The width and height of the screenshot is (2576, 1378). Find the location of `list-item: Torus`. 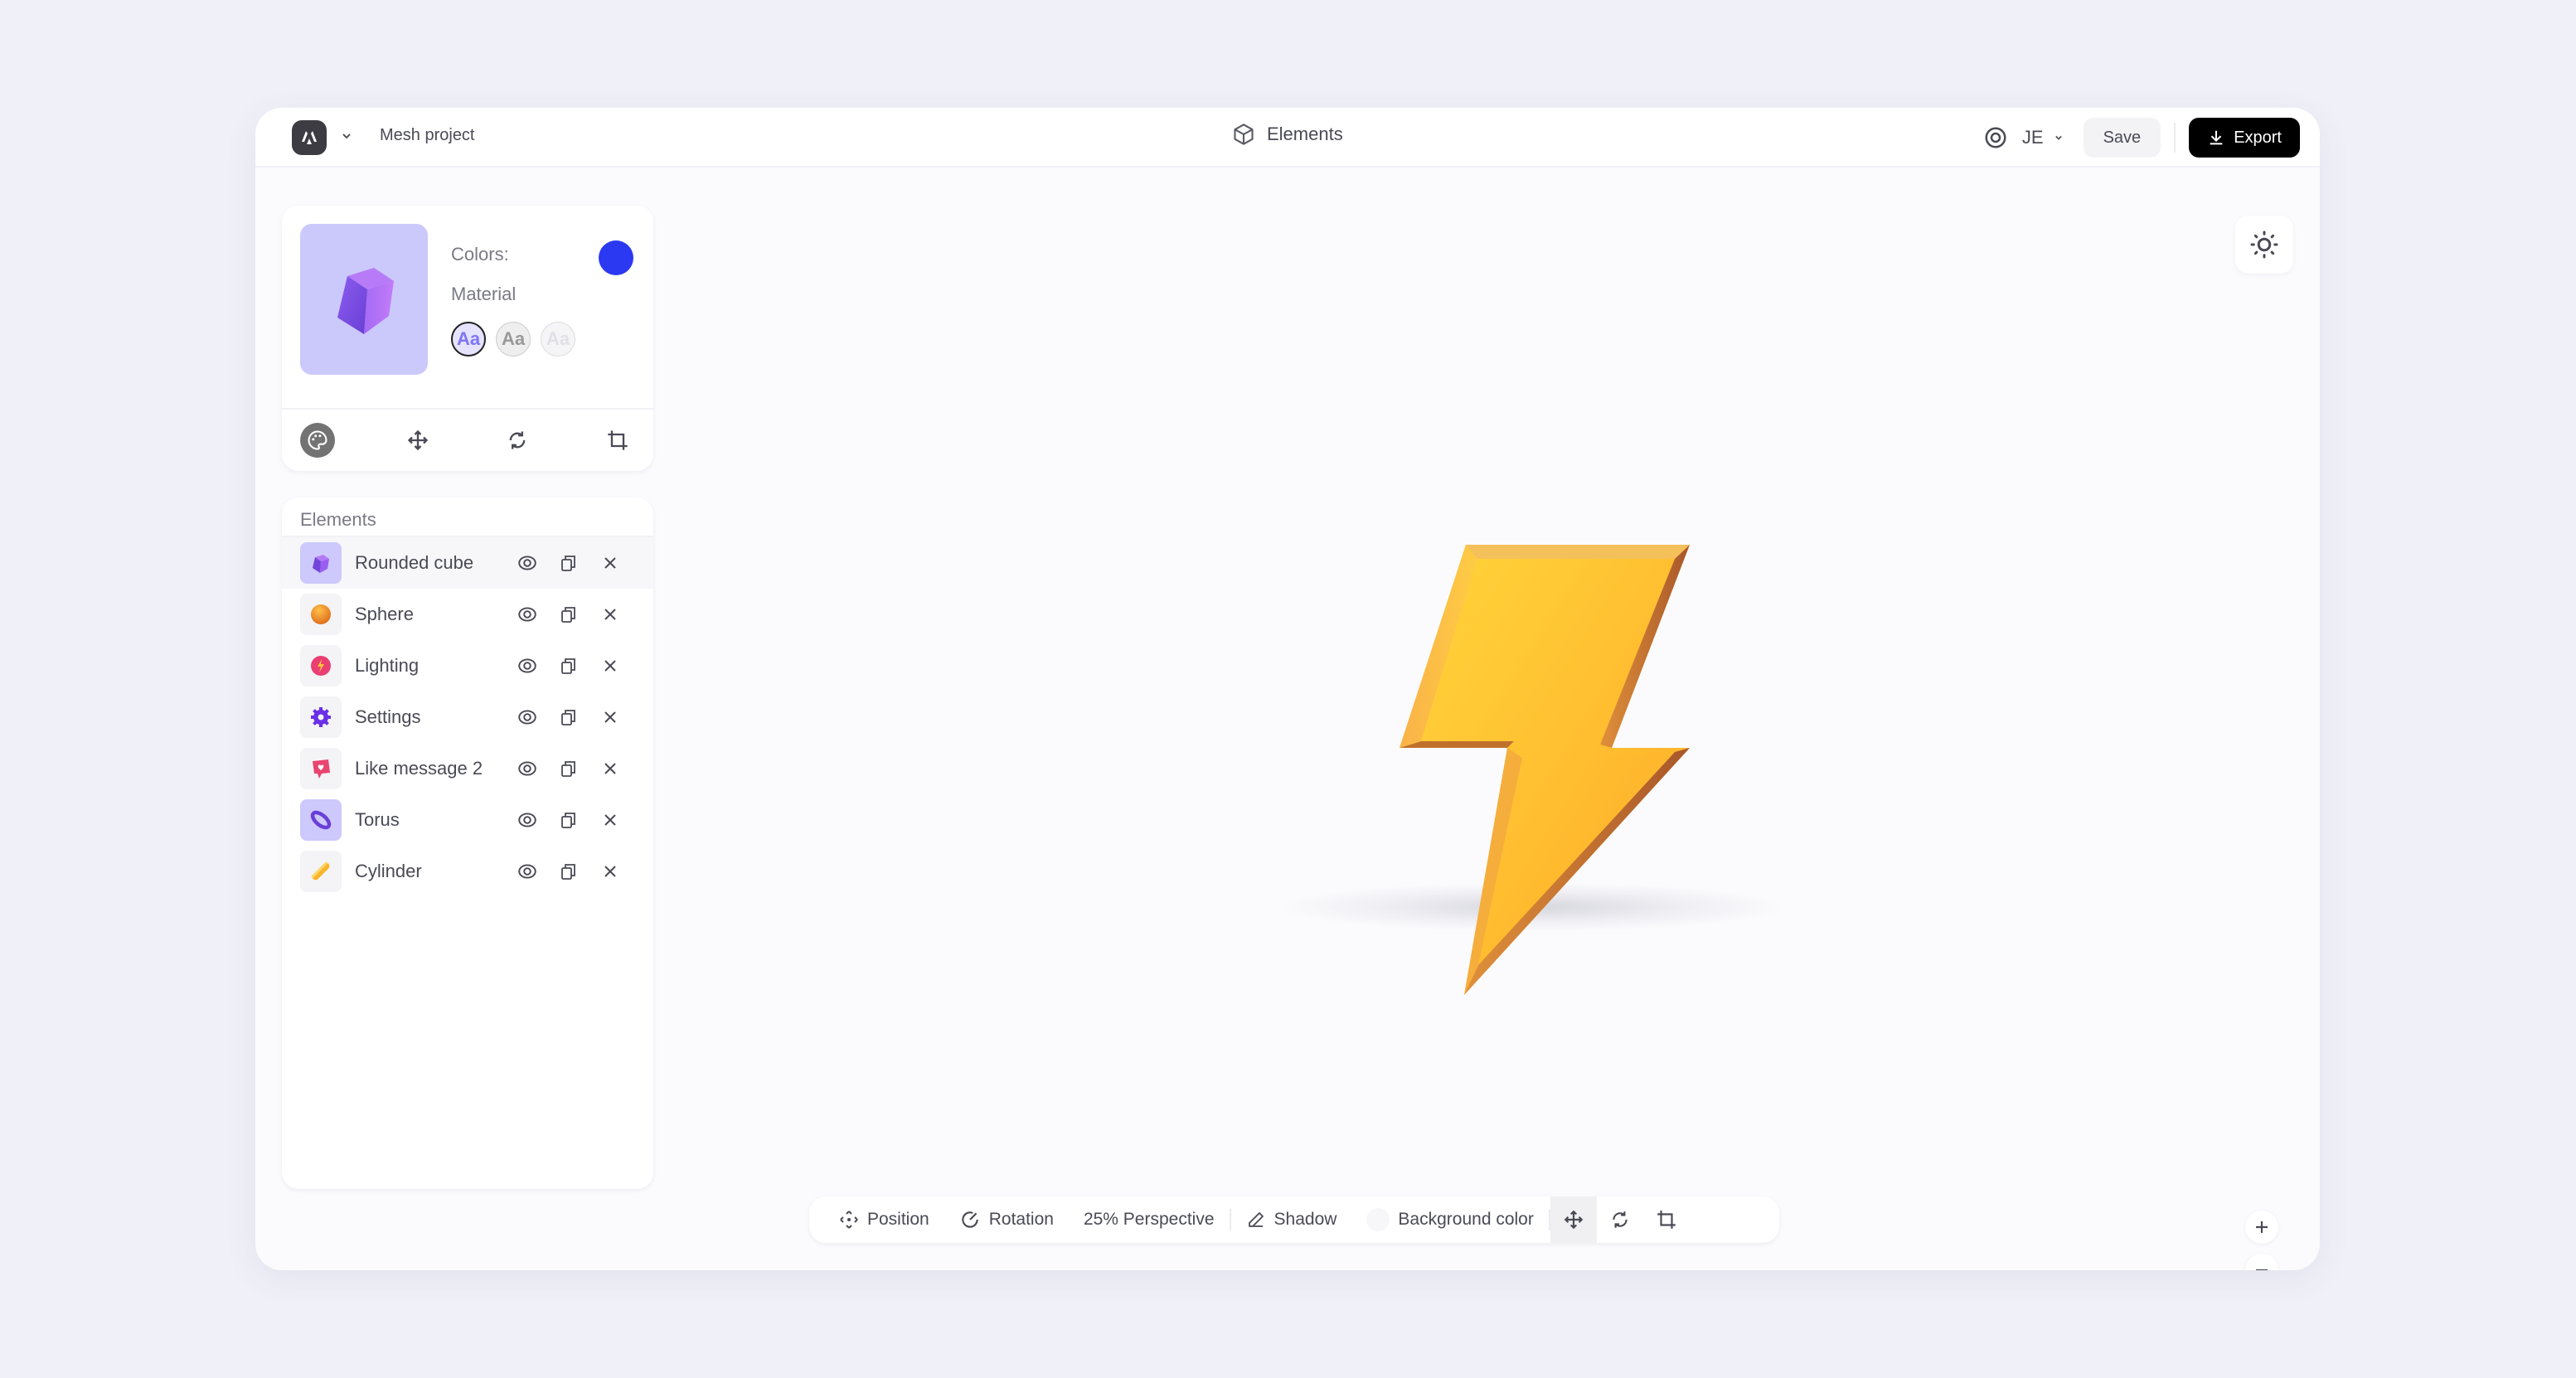

list-item: Torus is located at coordinates (467, 820).